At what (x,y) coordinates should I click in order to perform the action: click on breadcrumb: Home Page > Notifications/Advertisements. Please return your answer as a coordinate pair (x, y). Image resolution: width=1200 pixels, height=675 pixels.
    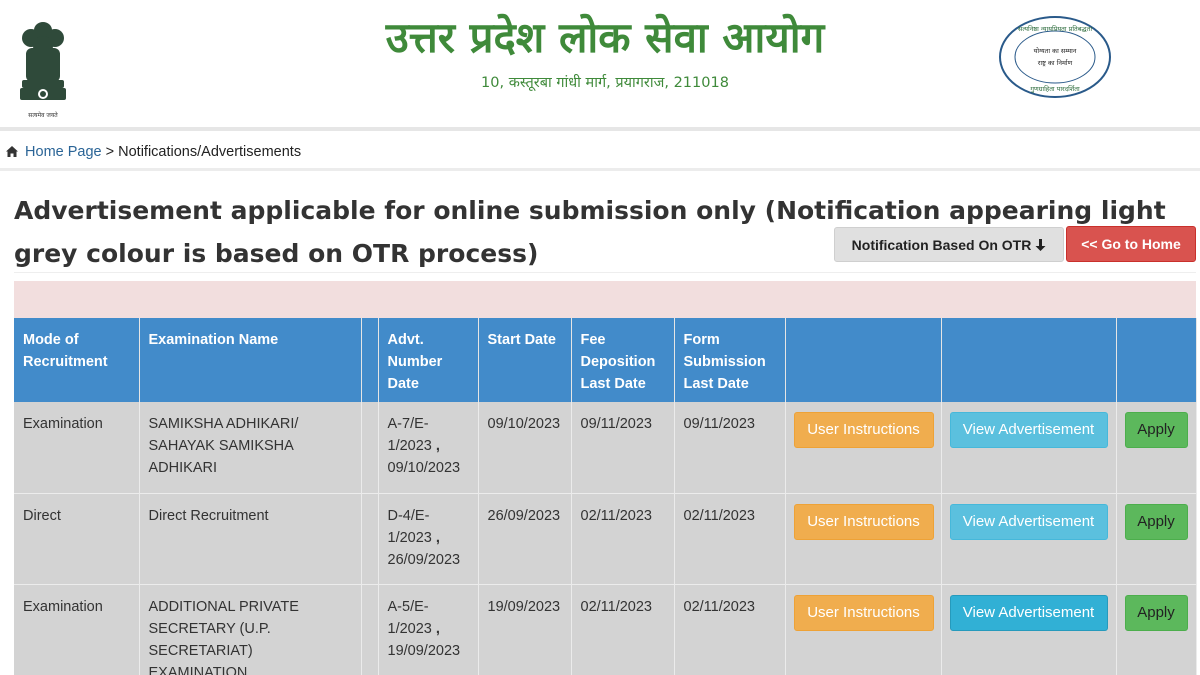
    Looking at the image, I should click on (600, 153).